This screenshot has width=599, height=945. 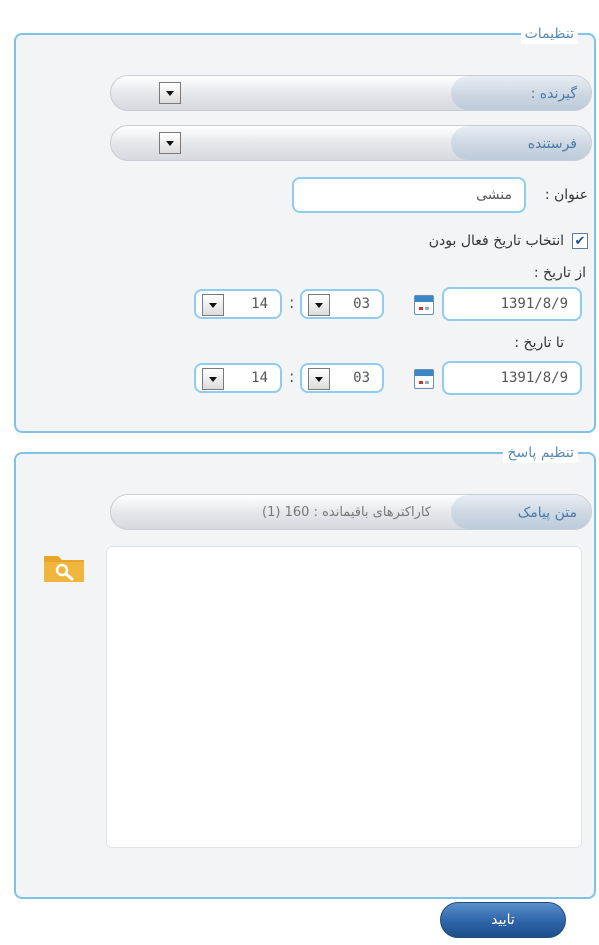 What do you see at coordinates (512, 378) in the screenshot?
I see `to-date-input: 1391/8/9` at bounding box center [512, 378].